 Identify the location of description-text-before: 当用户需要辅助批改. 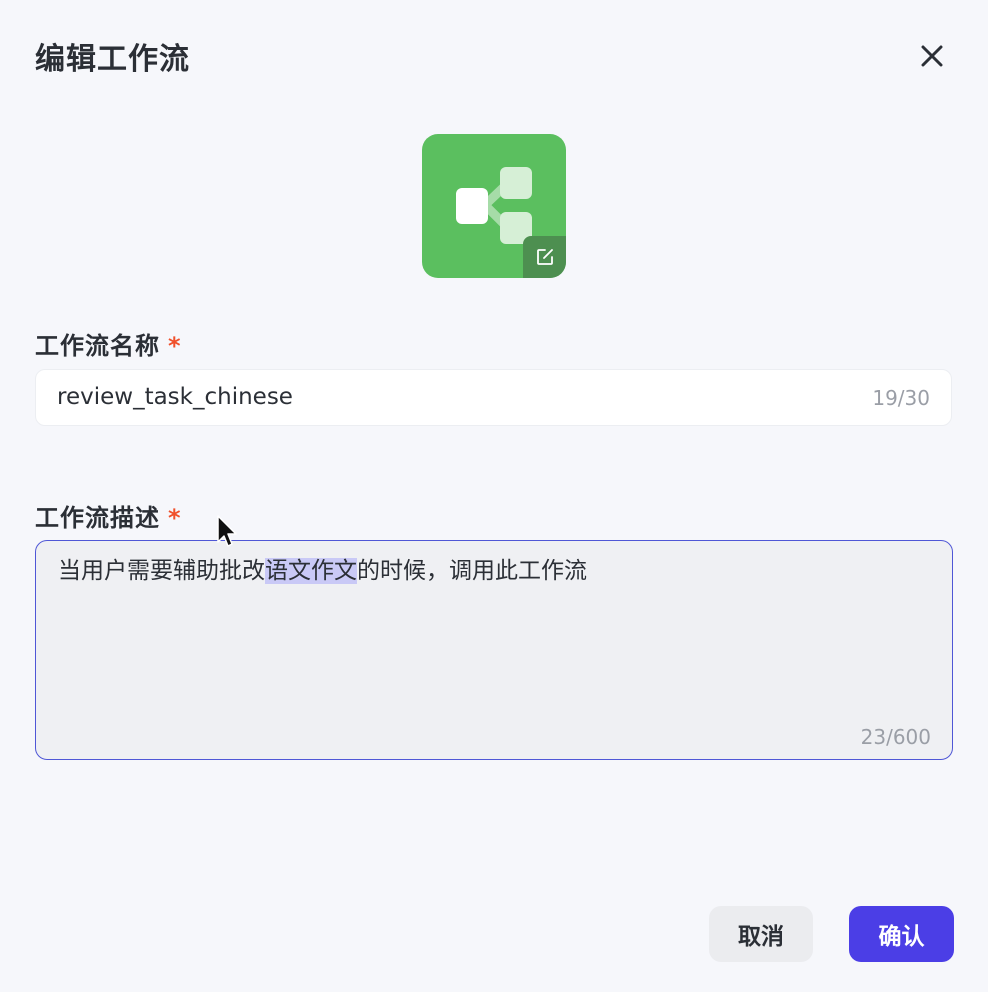
(161, 571).